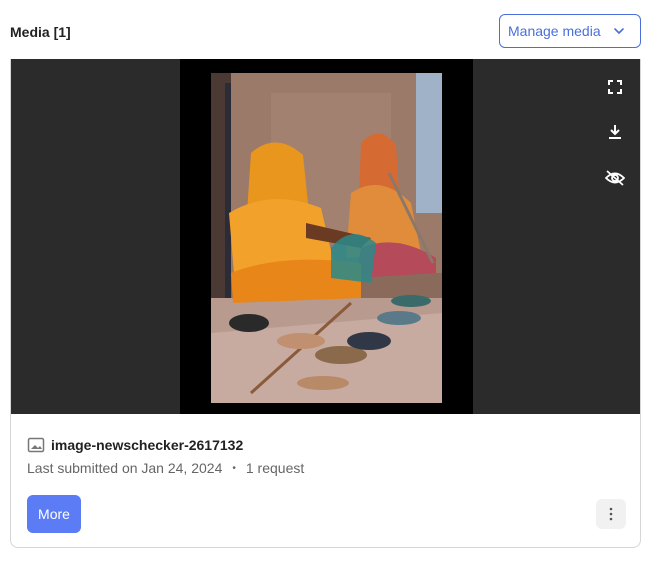 This screenshot has width=662, height=563. Describe the element at coordinates (40, 32) in the screenshot. I see `section-title: Media [1]` at that location.